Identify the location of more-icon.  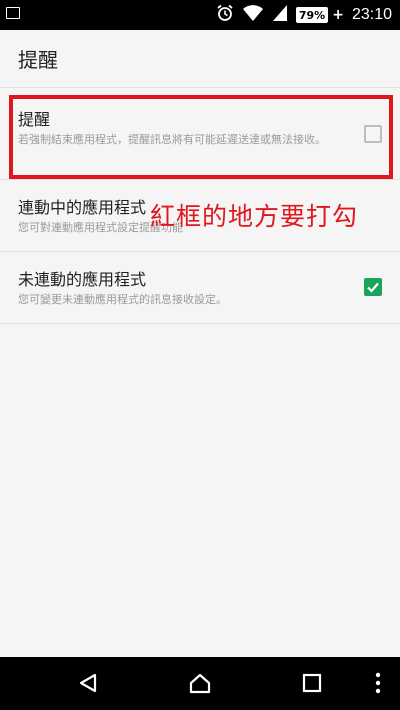
(378, 683).